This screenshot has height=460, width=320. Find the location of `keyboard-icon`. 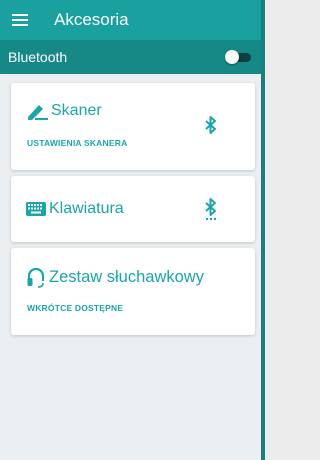

keyboard-icon is located at coordinates (36, 209).